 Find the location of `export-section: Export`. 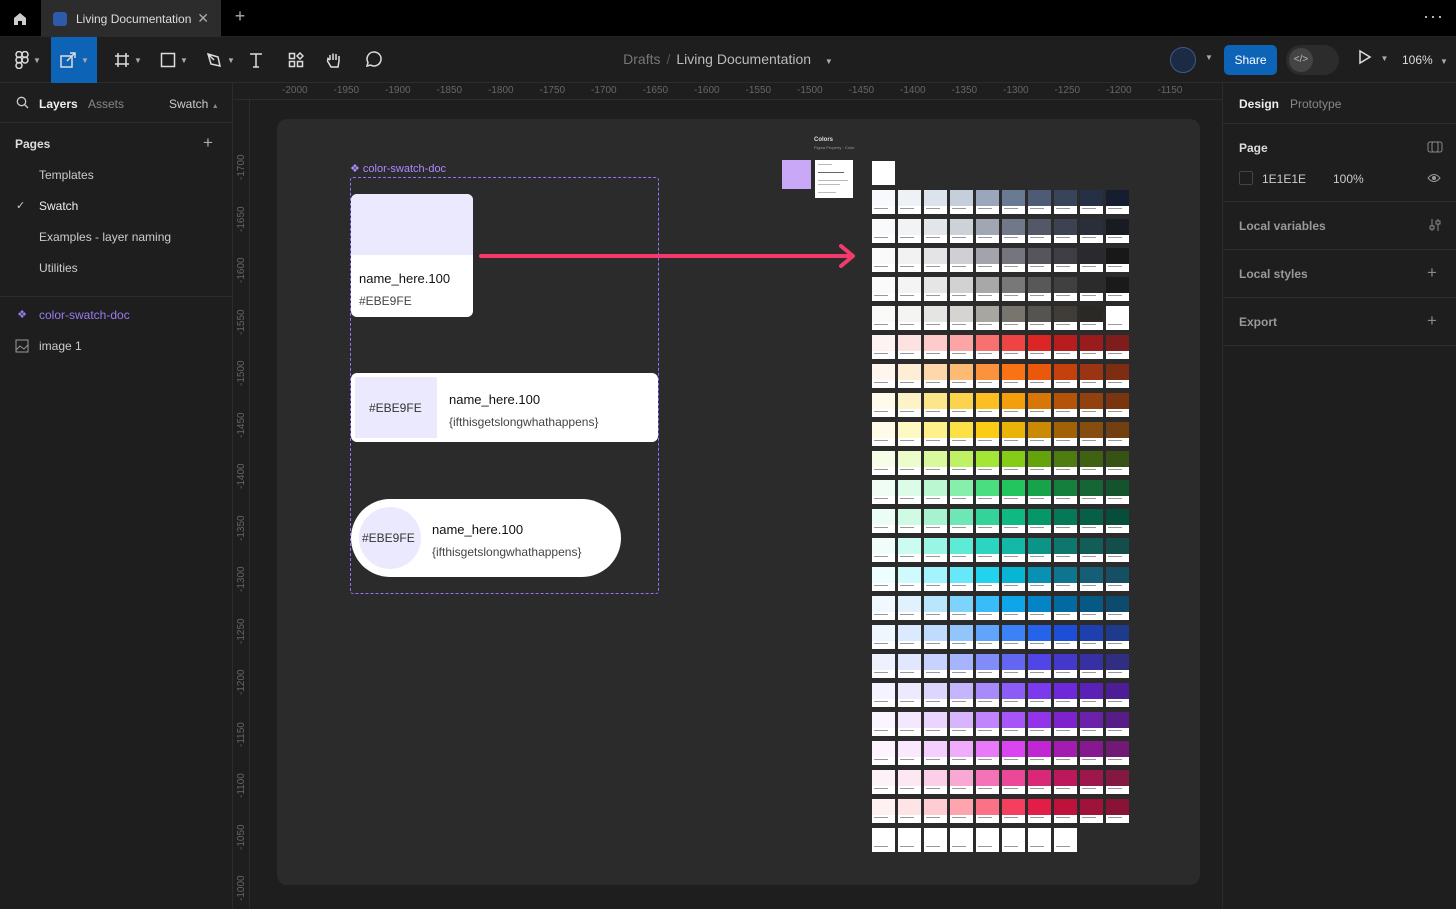

export-section: Export is located at coordinates (1258, 322).